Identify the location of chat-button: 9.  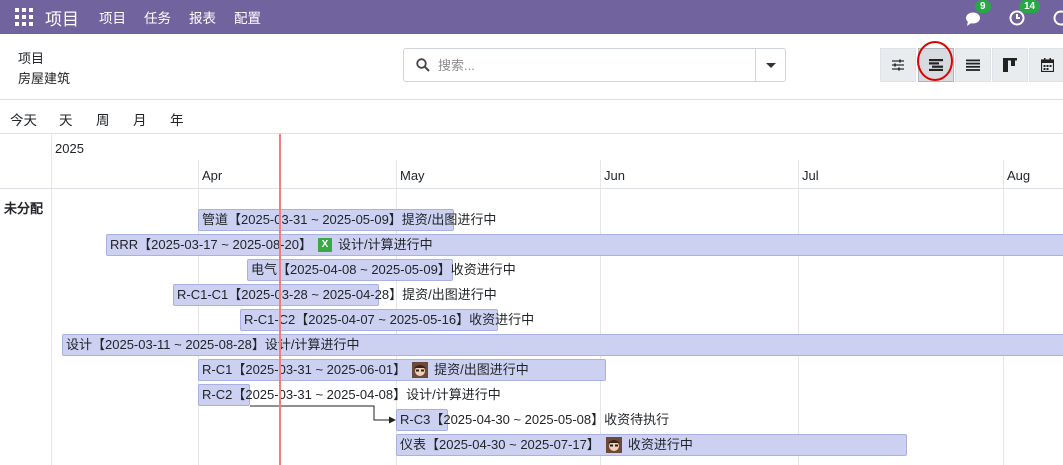
(978, 14).